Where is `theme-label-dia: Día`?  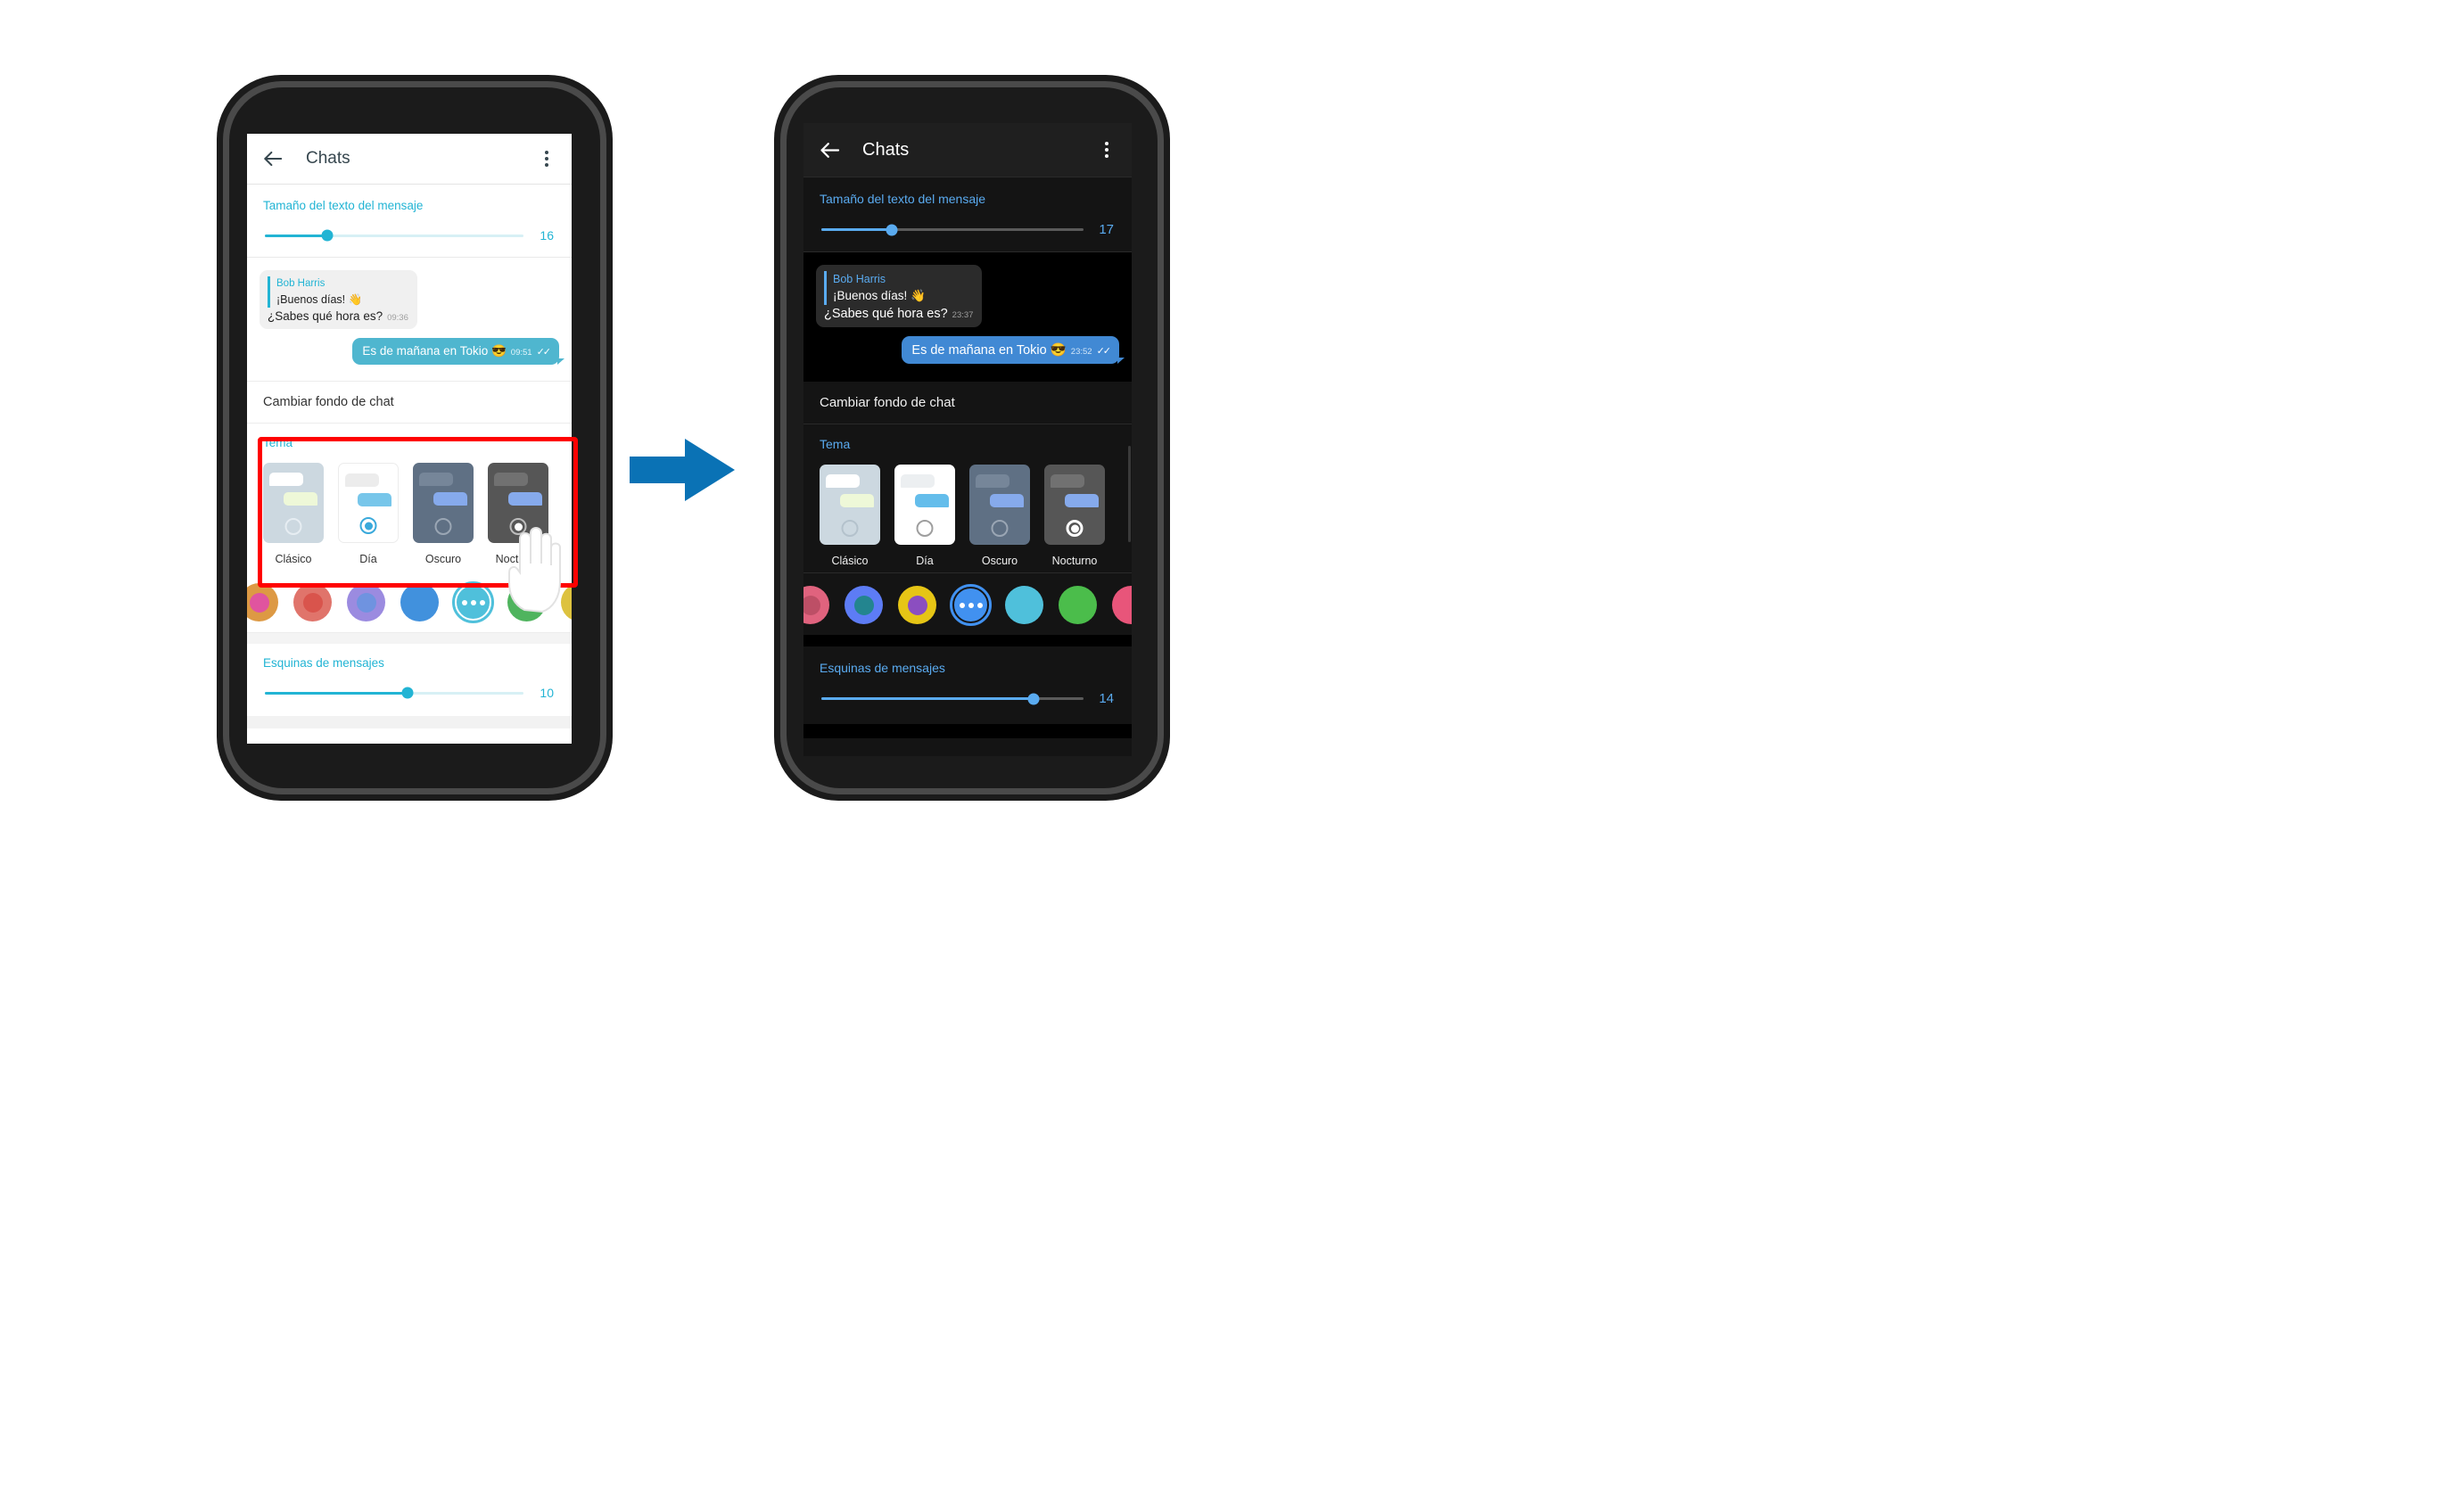 theme-label-dia: Día is located at coordinates (368, 559).